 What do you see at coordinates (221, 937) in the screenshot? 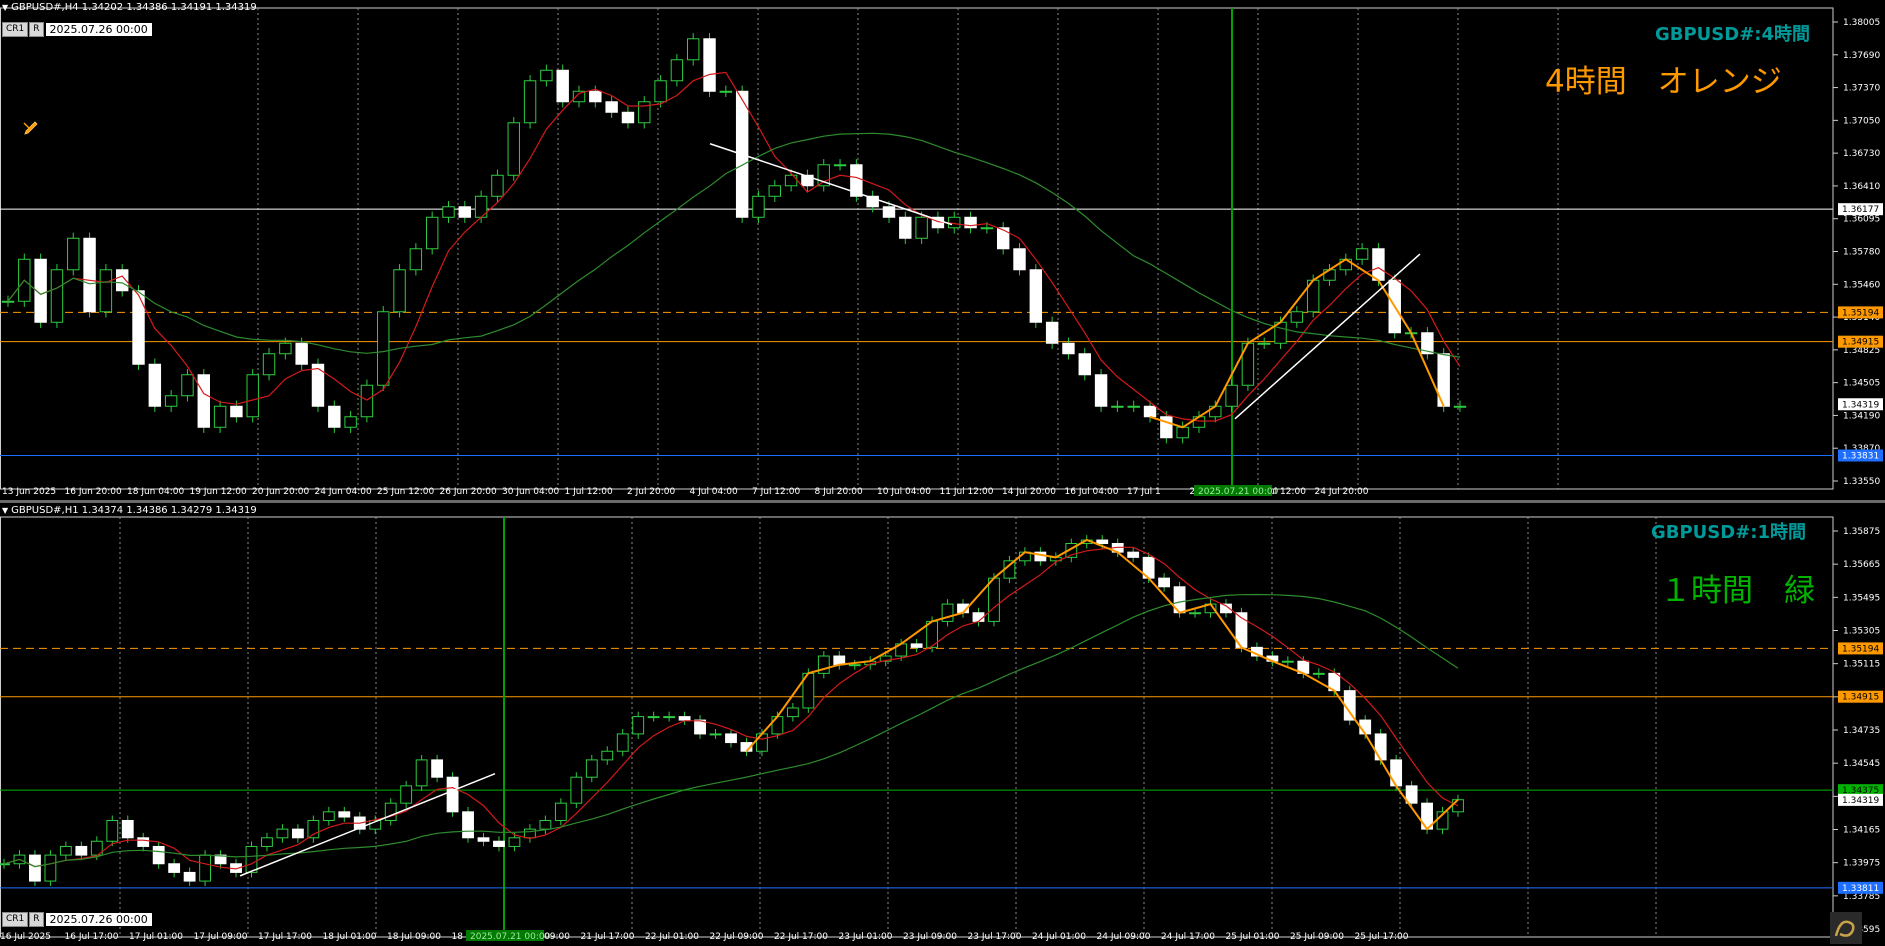
I see `x-tick-label: 17 Jul 09:00` at bounding box center [221, 937].